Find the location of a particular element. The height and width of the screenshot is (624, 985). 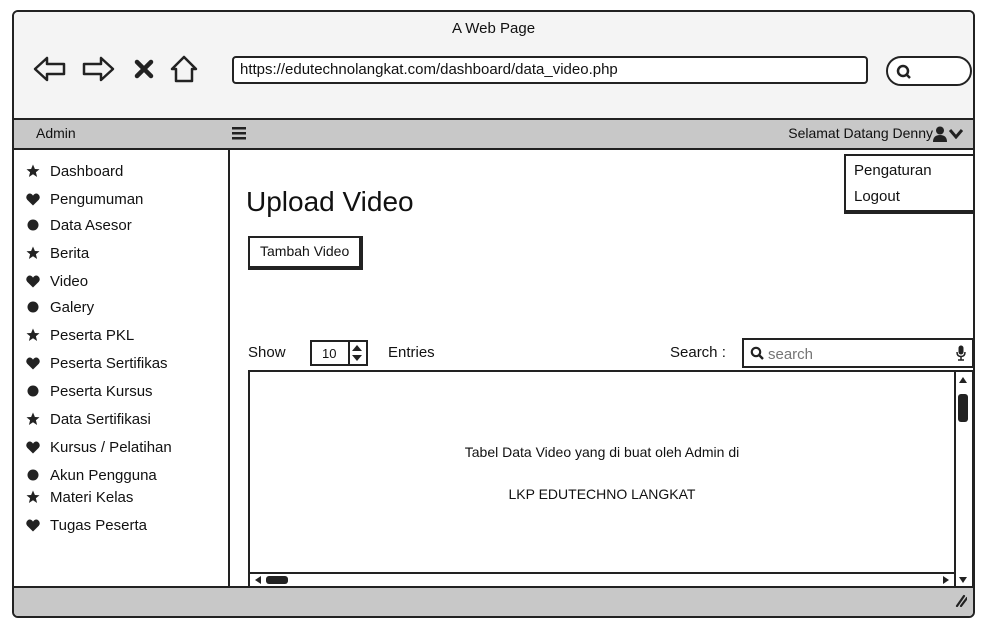

sidebar-item-galery: Galery is located at coordinates (60, 307).